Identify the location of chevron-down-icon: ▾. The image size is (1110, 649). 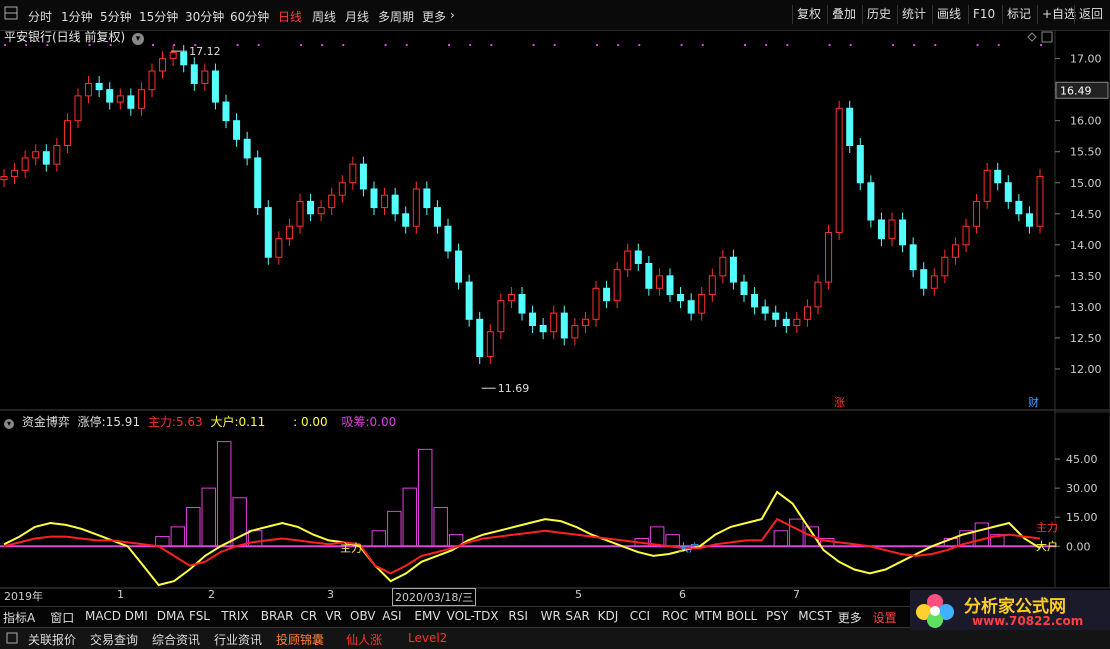
(138, 39).